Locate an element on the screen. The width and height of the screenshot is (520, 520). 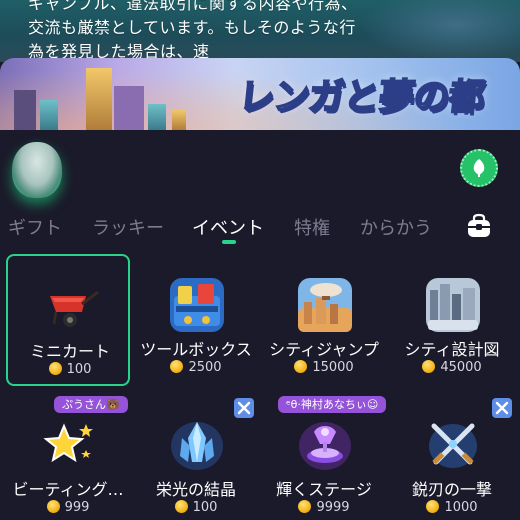
gift-card-shining-stage: 輝くステージ 9999 is located at coordinates (324, 457).